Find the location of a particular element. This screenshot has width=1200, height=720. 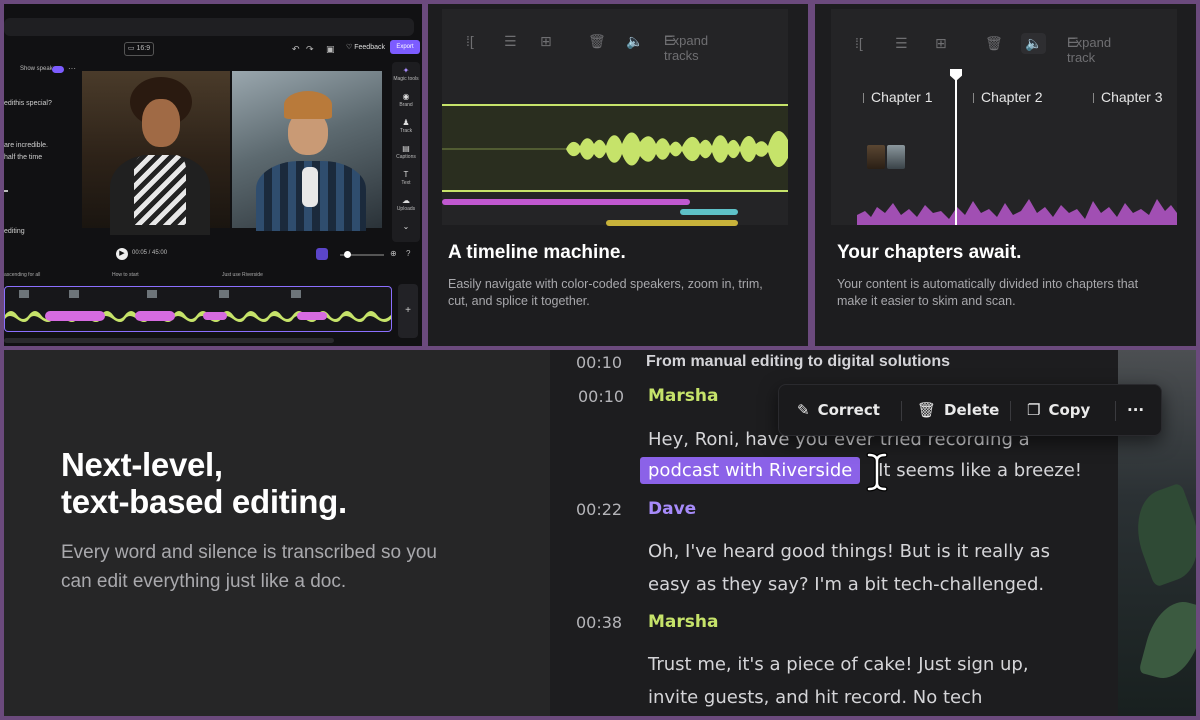

microphone is located at coordinates (310, 187).